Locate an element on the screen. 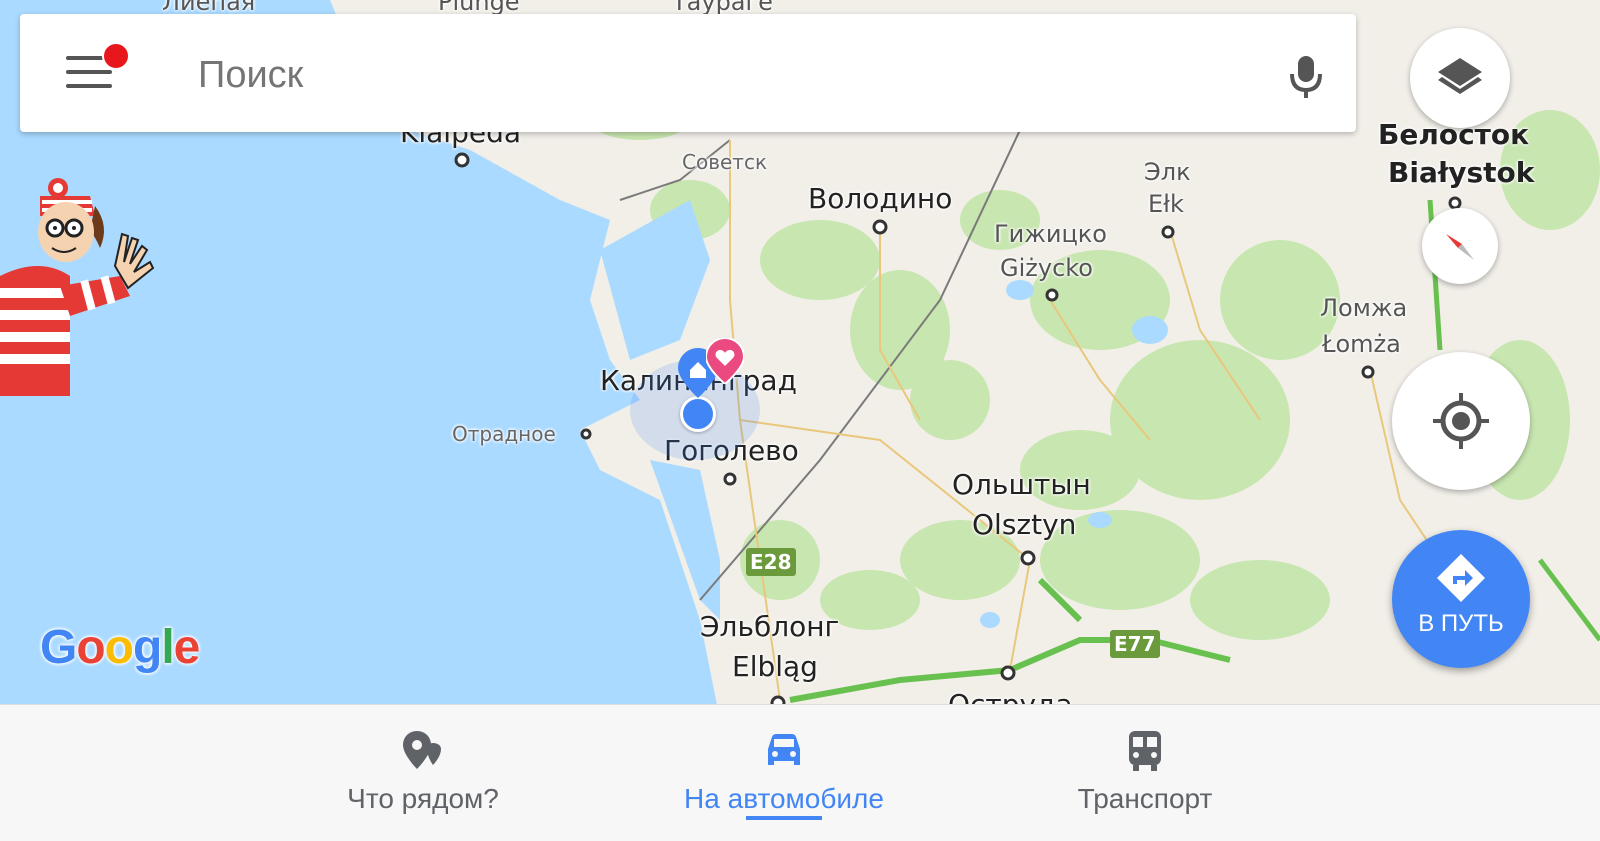  tab-transit: Транспорт is located at coordinates (1145, 765).